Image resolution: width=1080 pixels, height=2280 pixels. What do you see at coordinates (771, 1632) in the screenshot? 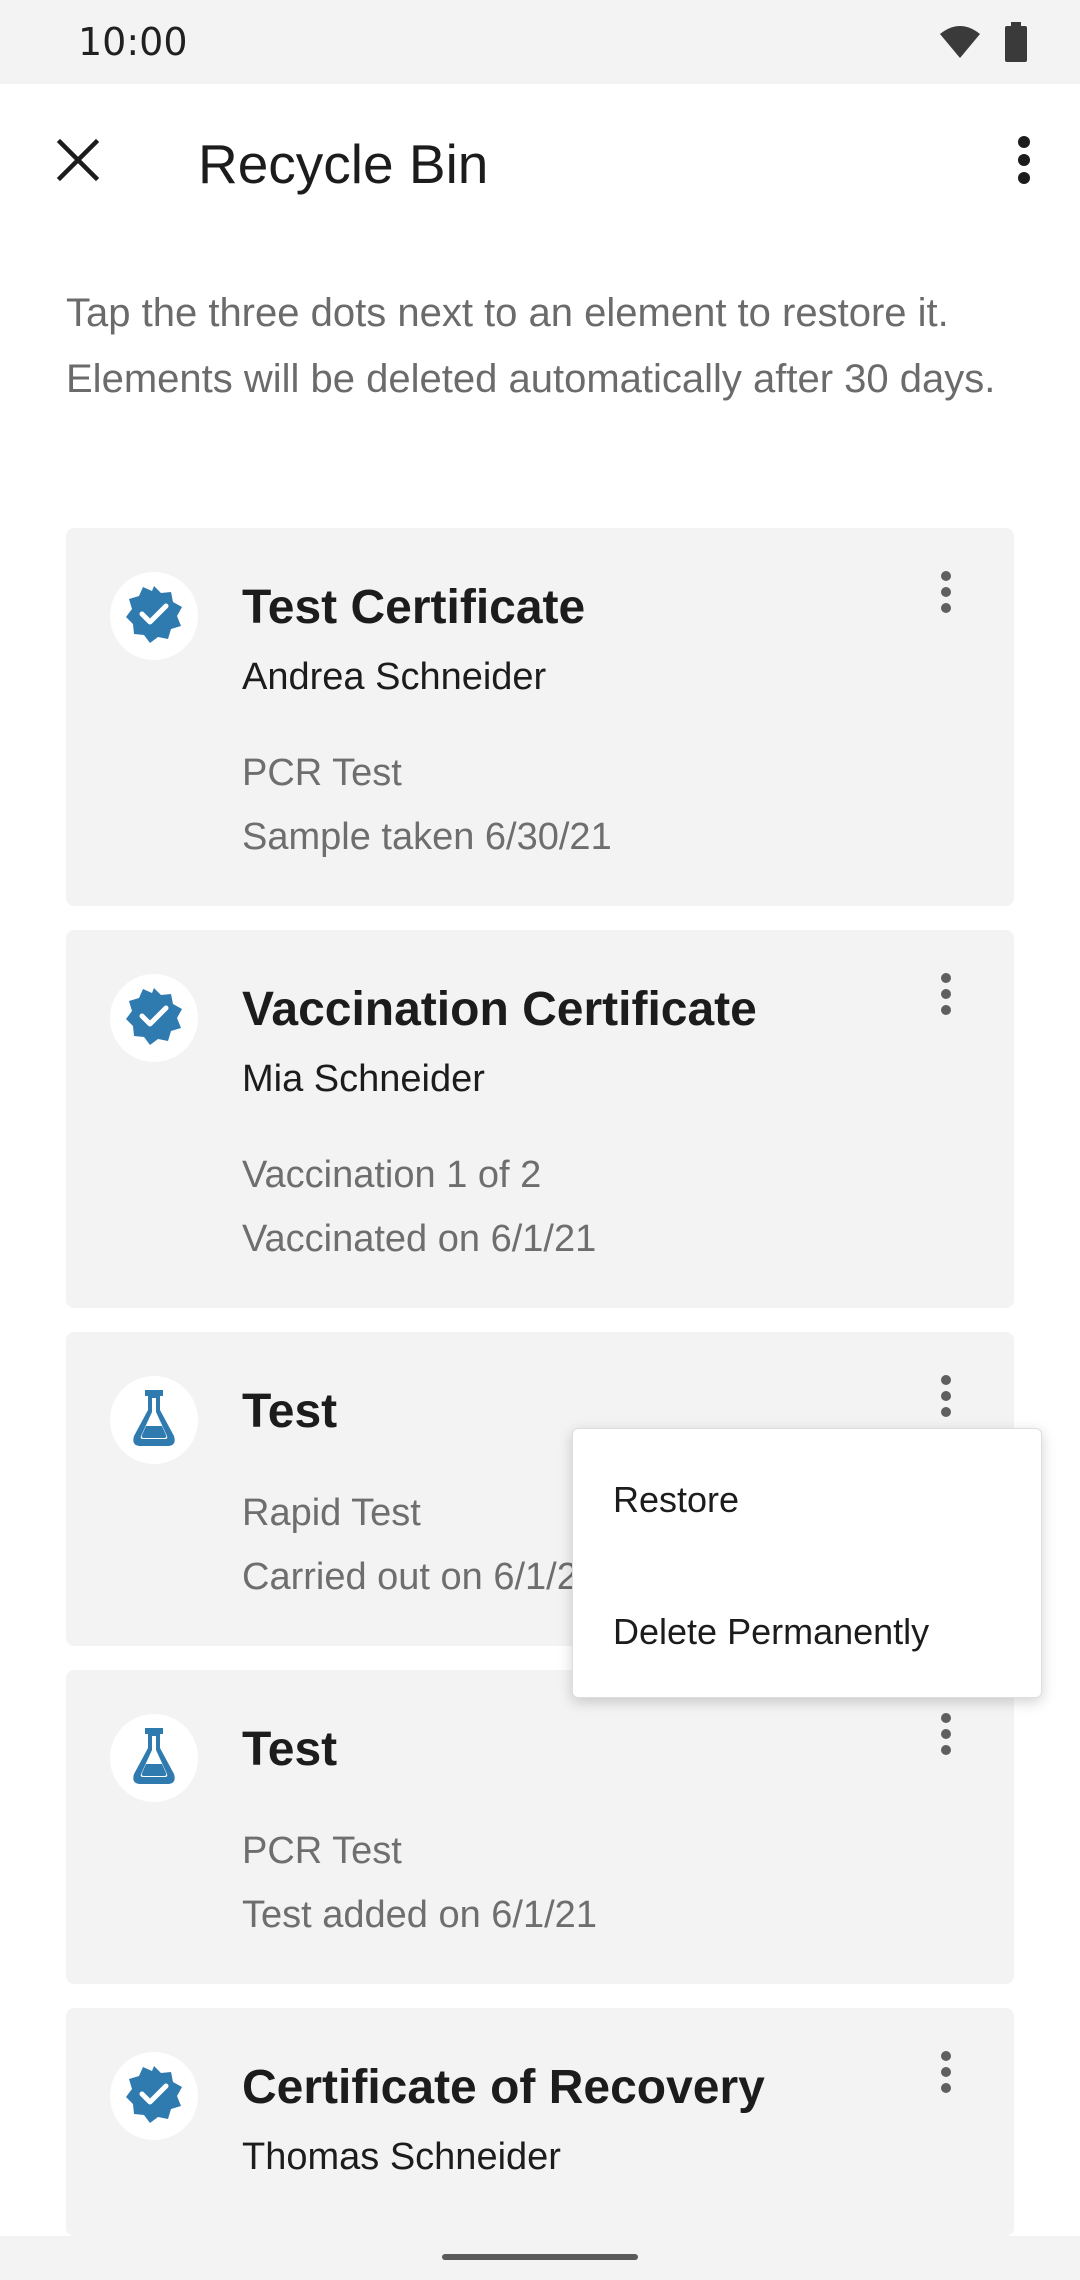
I see `menu-item-delete-permanently: Delete Permanently` at bounding box center [771, 1632].